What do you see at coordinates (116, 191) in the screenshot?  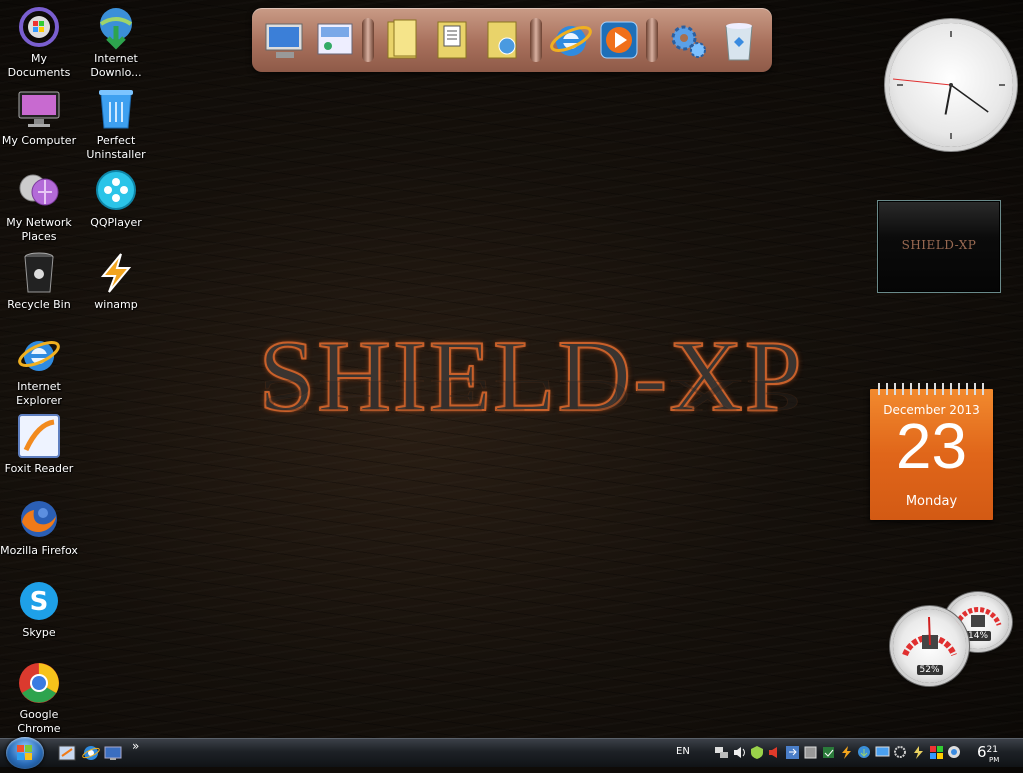 I see `qqplayer-icon` at bounding box center [116, 191].